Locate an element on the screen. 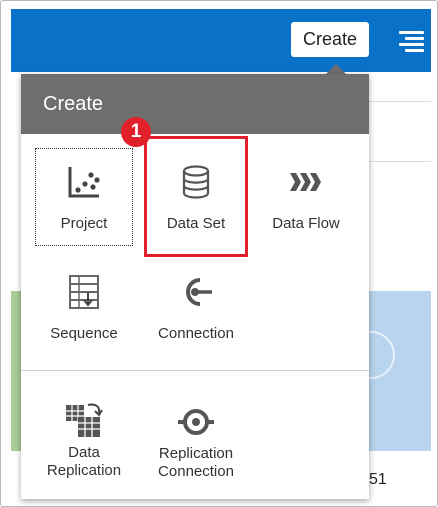 The image size is (438, 507). menu-item-label: Data Flow is located at coordinates (306, 223).